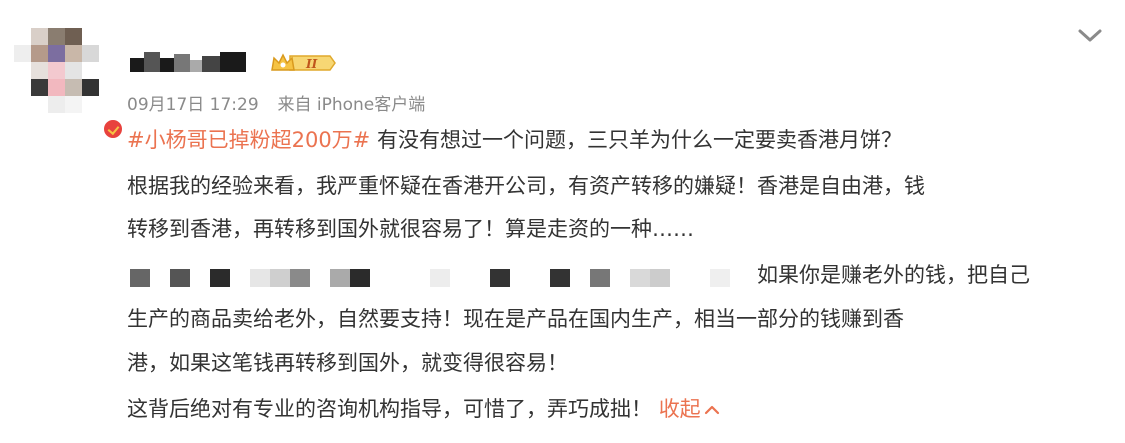 Image resolution: width=1125 pixels, height=443 pixels. What do you see at coordinates (893, 275) in the screenshot?
I see `post-line: 如果你是赚老外的钱，把自己` at bounding box center [893, 275].